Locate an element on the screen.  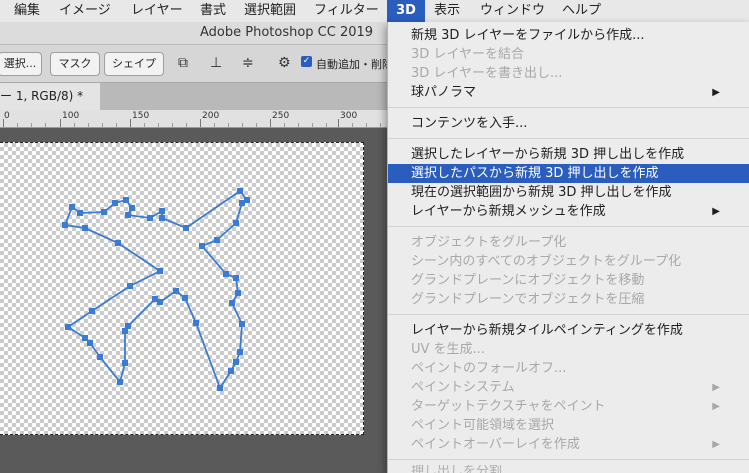
auto-add-delete-label: 自動追加・削除 is located at coordinates (354, 64).